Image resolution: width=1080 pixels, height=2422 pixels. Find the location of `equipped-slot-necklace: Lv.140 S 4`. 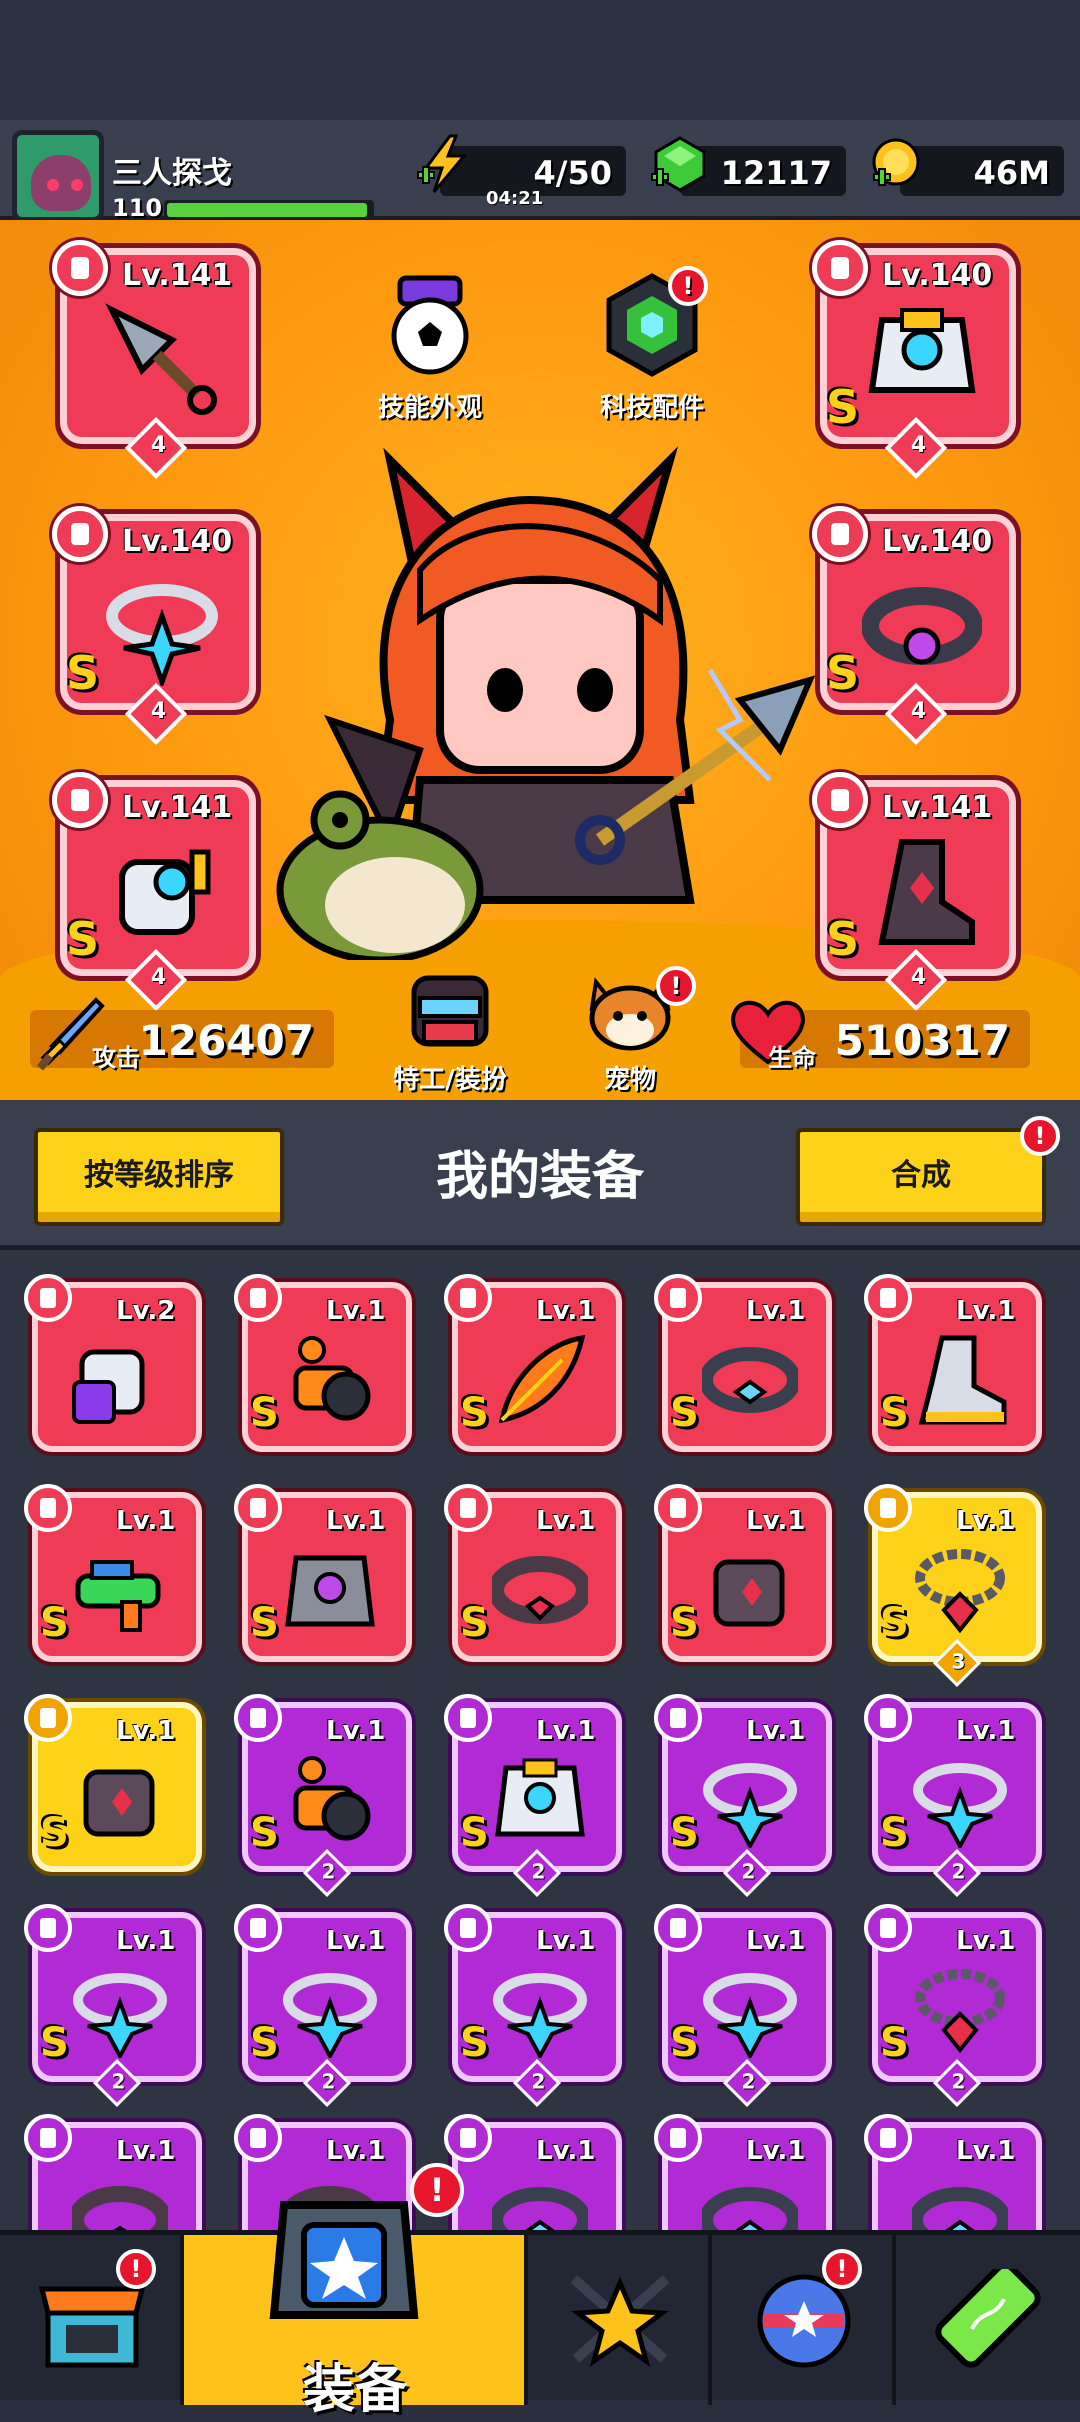

equipped-slot-necklace: Lv.140 S 4 is located at coordinates (157, 626).